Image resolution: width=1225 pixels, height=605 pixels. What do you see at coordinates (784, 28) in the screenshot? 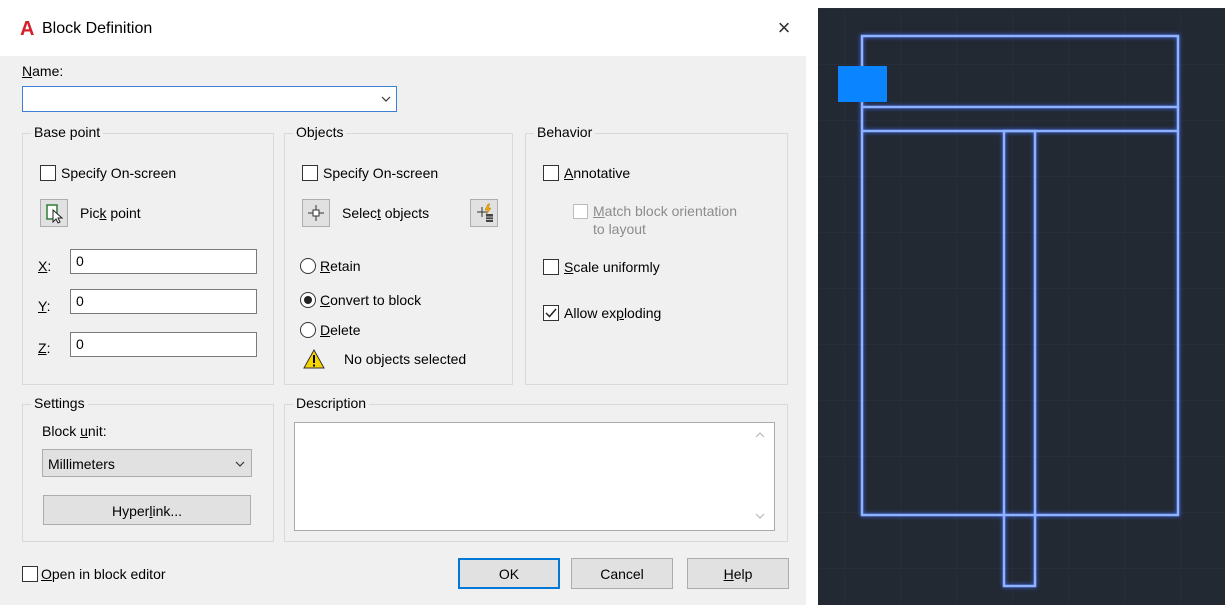
I see `close-icon: ×` at bounding box center [784, 28].